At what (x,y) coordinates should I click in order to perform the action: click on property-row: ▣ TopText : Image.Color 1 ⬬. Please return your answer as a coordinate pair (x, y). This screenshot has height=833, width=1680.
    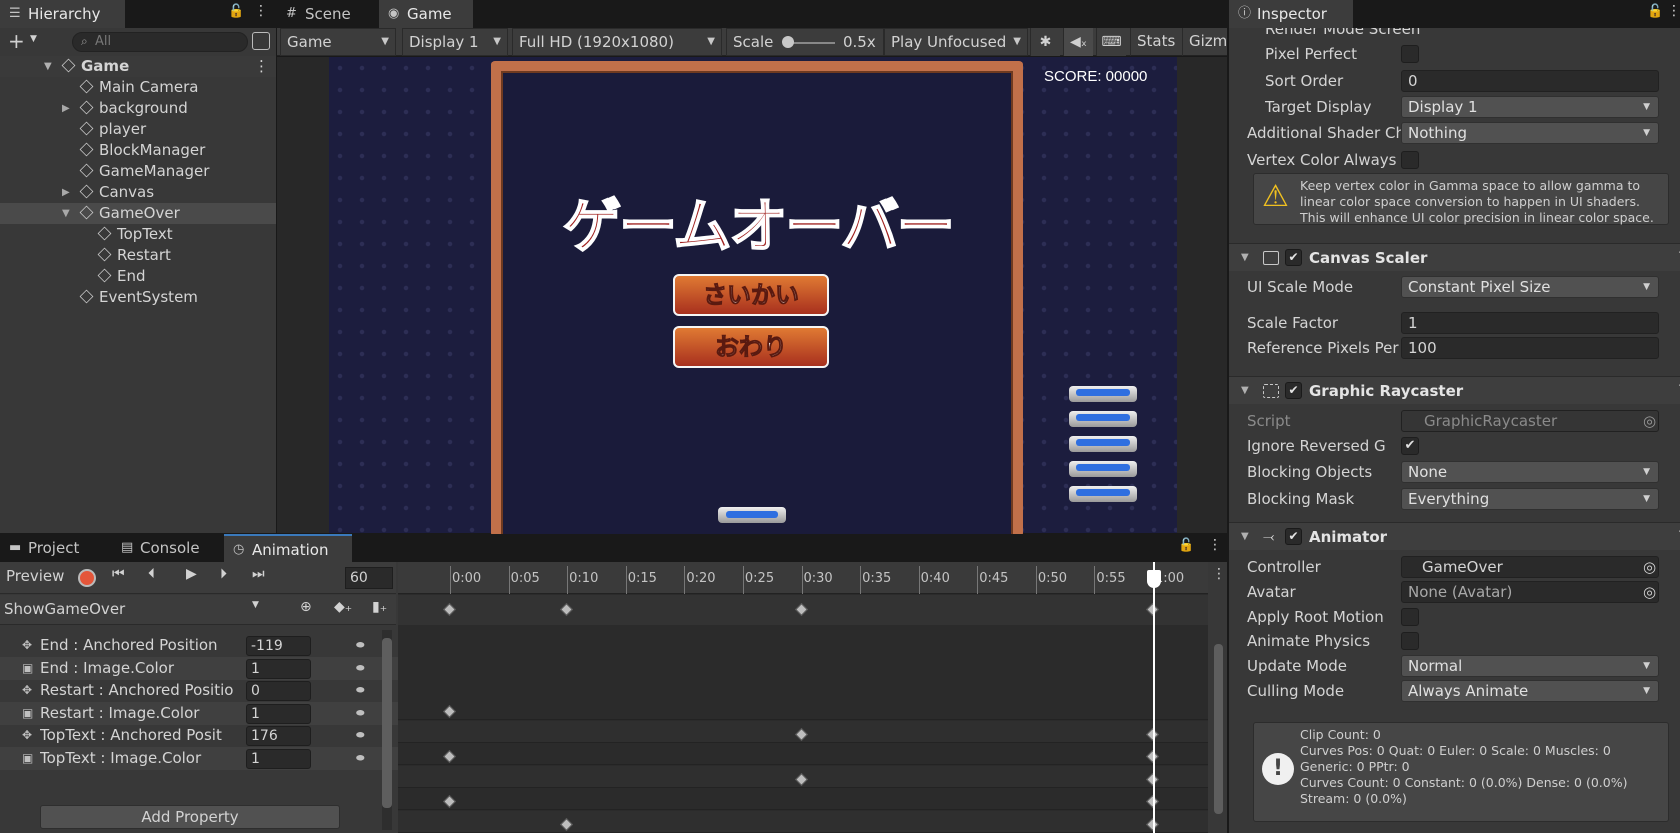
    Looking at the image, I should click on (200, 758).